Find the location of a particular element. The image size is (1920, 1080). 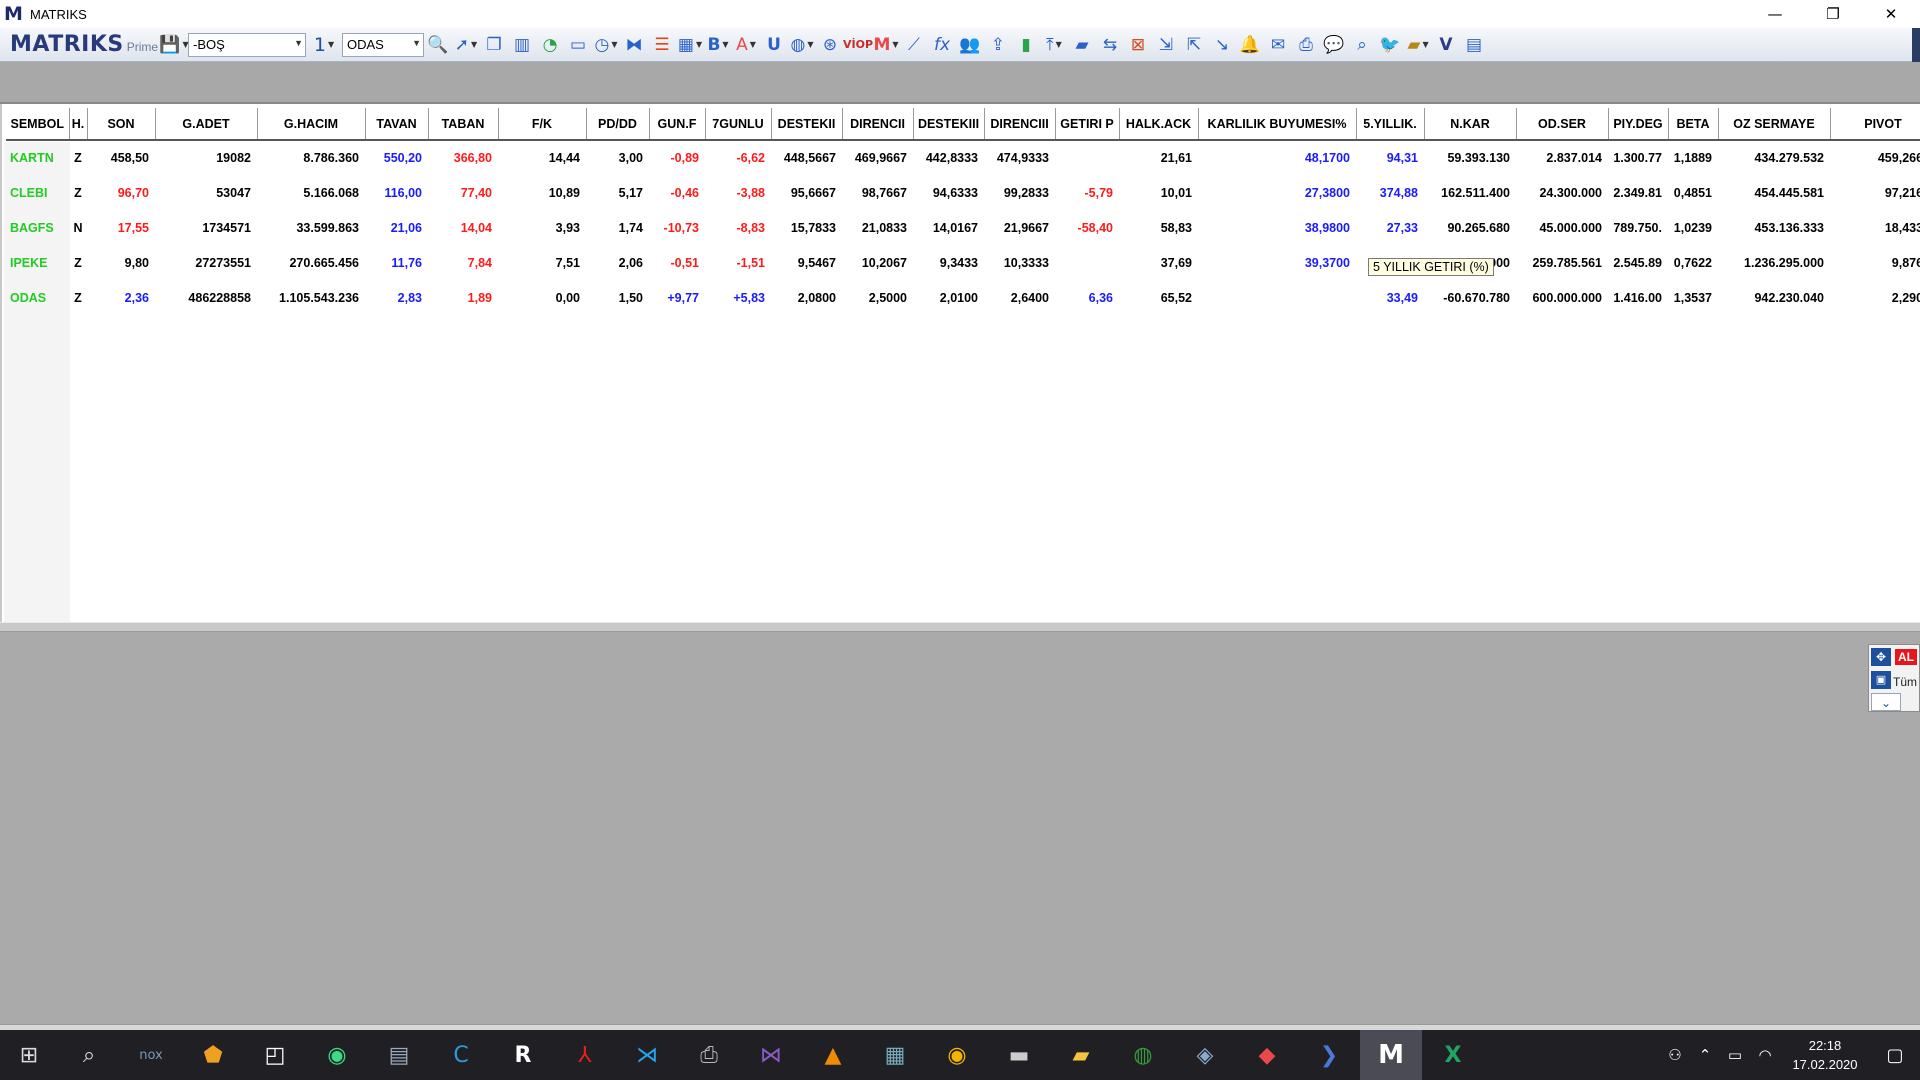

pointer-icon: ➚ ▼ is located at coordinates (466, 45).